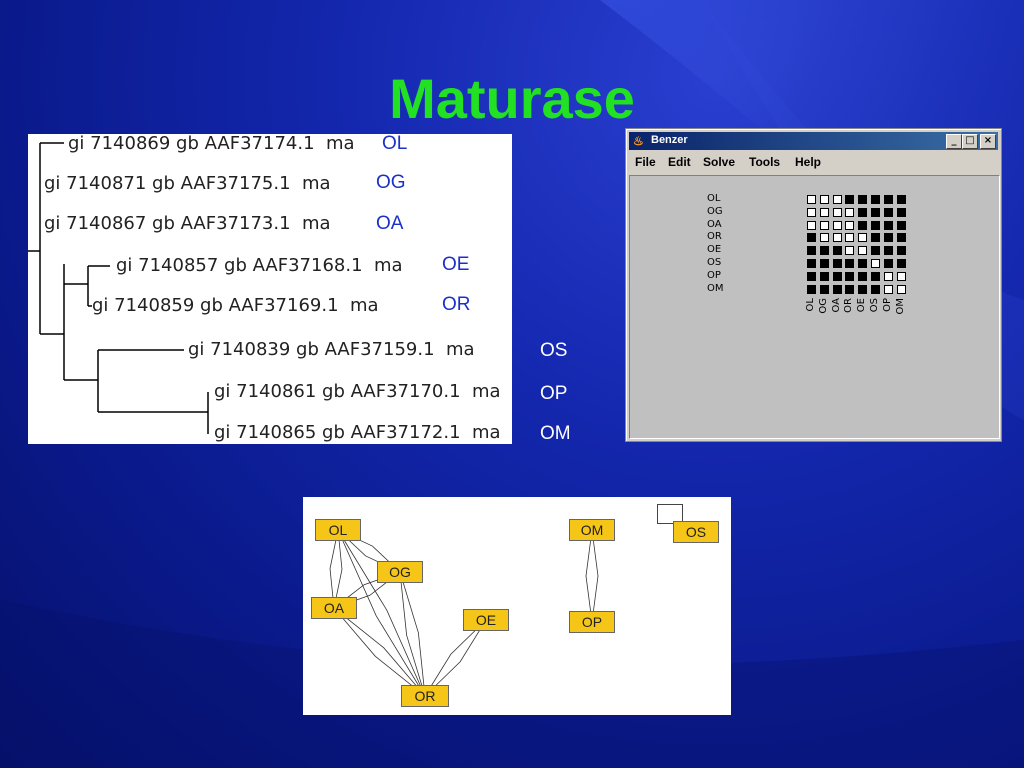 The height and width of the screenshot is (768, 1024). I want to click on minimize-button: _, so click(954, 141).